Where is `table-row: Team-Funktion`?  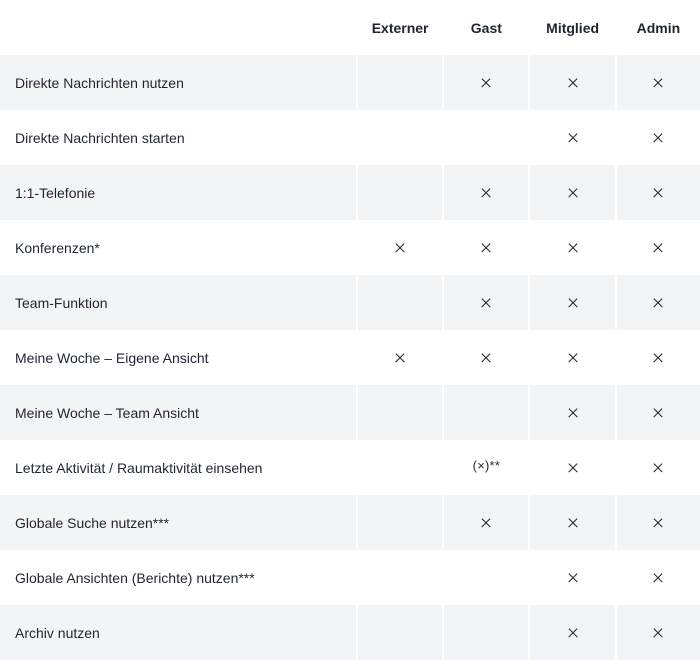
table-row: Team-Funktion is located at coordinates (350, 302).